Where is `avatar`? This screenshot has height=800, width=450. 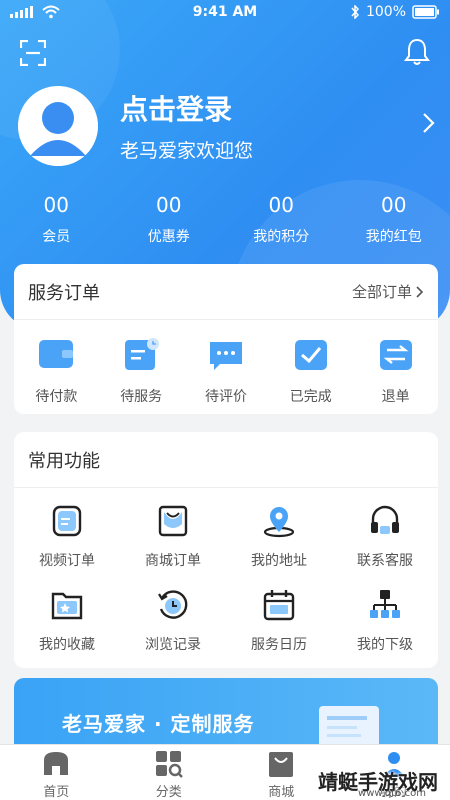
avatar is located at coordinates (58, 126).